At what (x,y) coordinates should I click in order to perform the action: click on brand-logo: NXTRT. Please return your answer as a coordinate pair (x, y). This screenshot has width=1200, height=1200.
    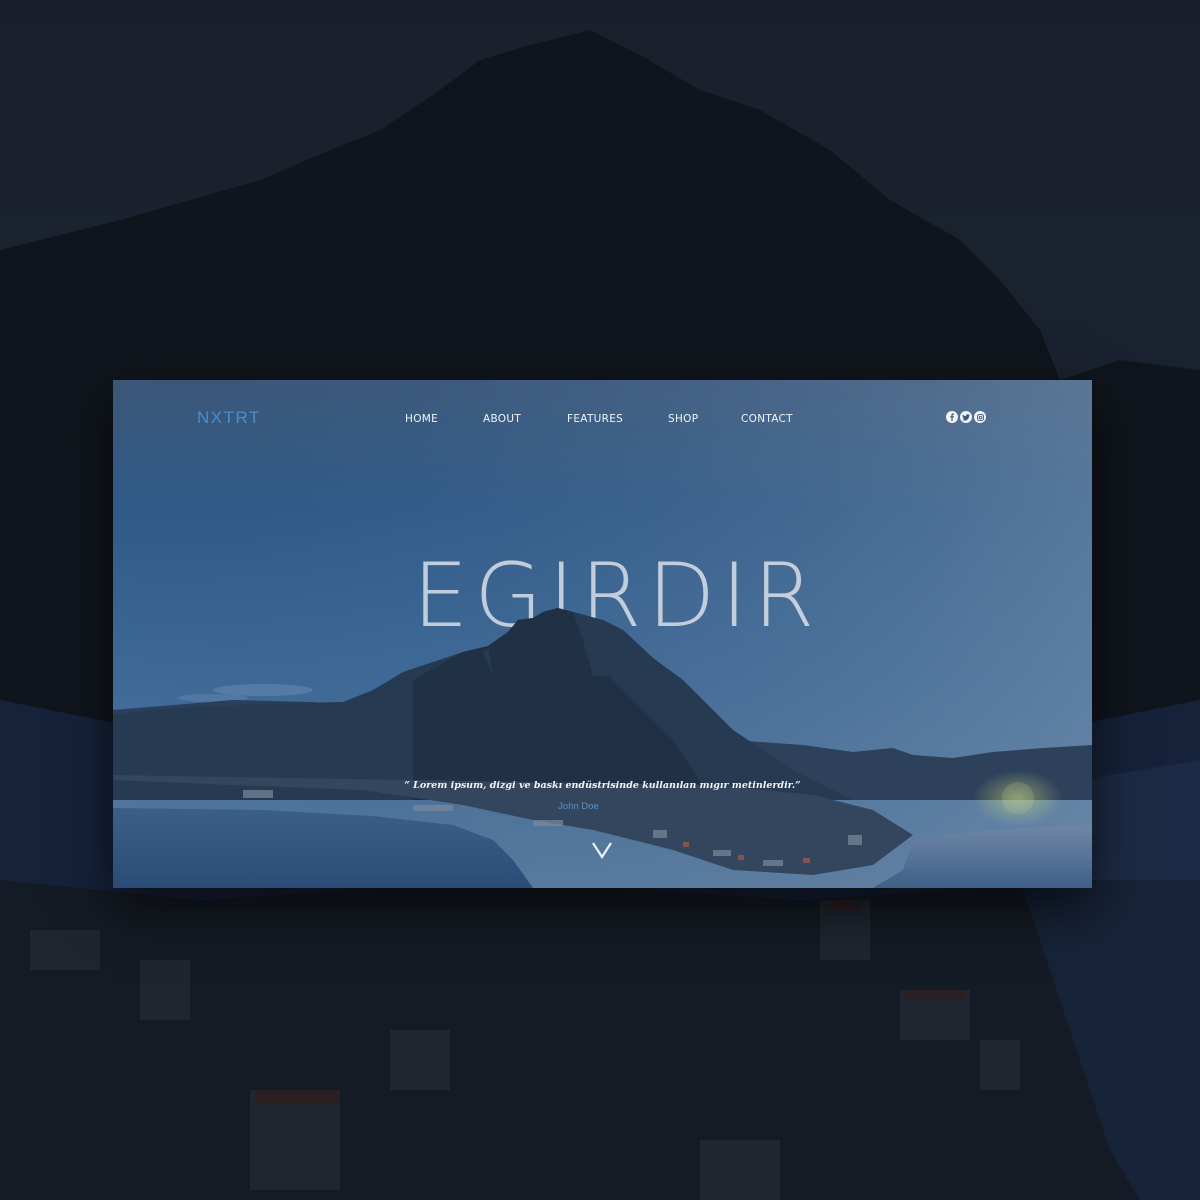
    Looking at the image, I should click on (229, 418).